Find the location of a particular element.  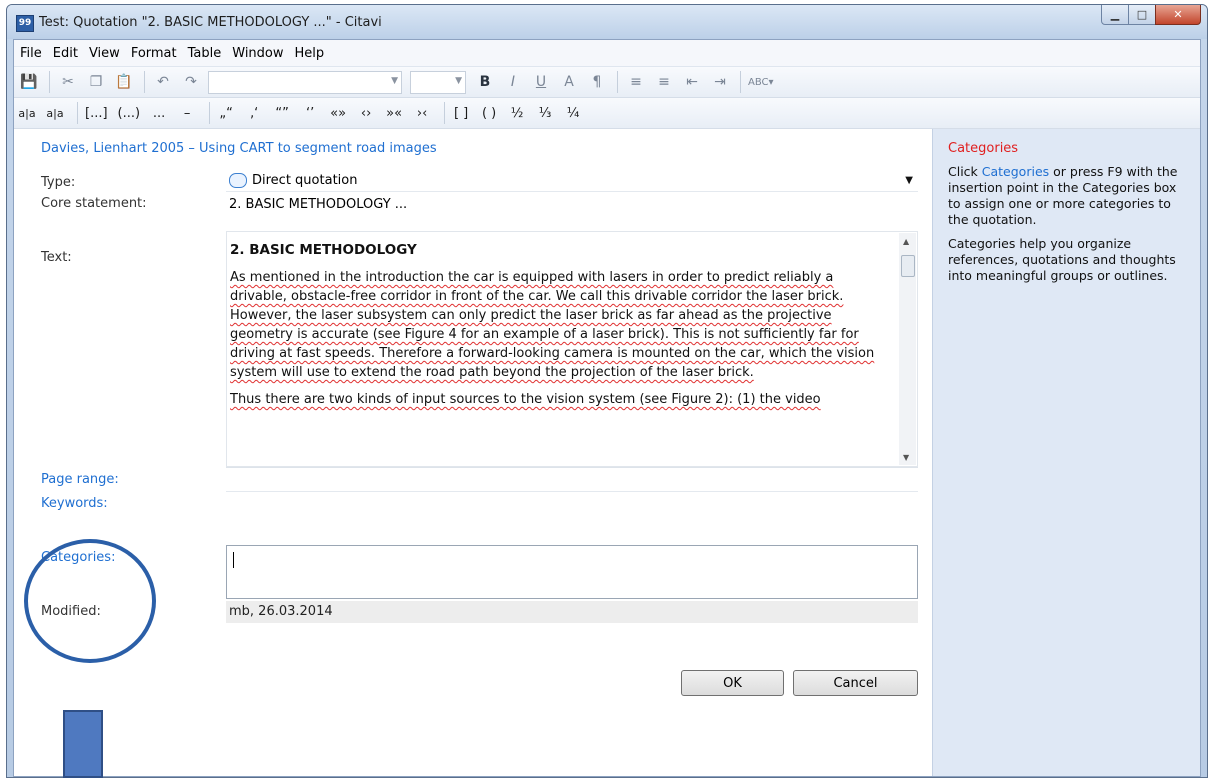

speech-bubble-icon is located at coordinates (238, 180).